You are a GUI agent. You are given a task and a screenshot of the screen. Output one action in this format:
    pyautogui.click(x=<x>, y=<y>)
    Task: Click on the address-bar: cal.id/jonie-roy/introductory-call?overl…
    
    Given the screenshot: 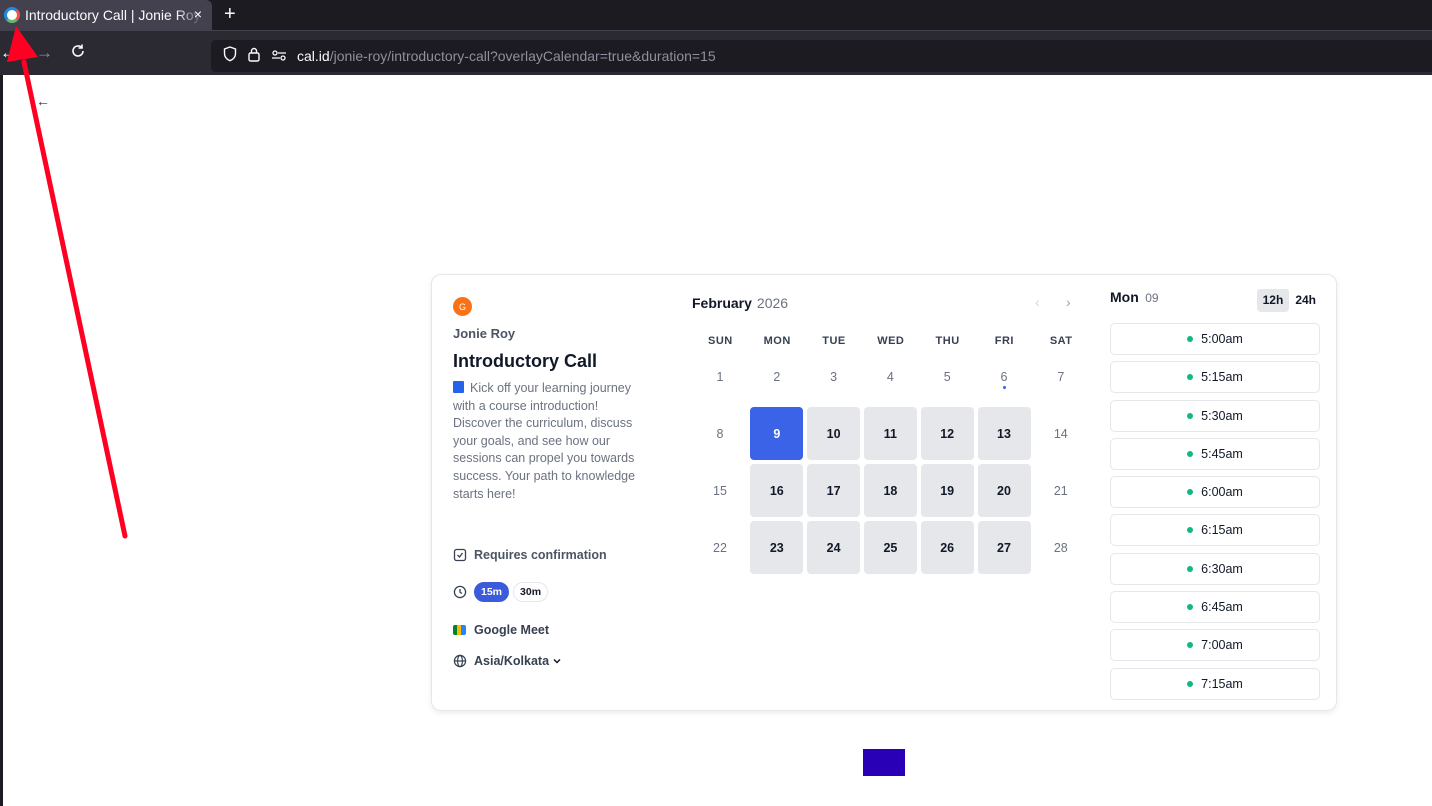 What is the action you would take?
    pyautogui.click(x=821, y=56)
    